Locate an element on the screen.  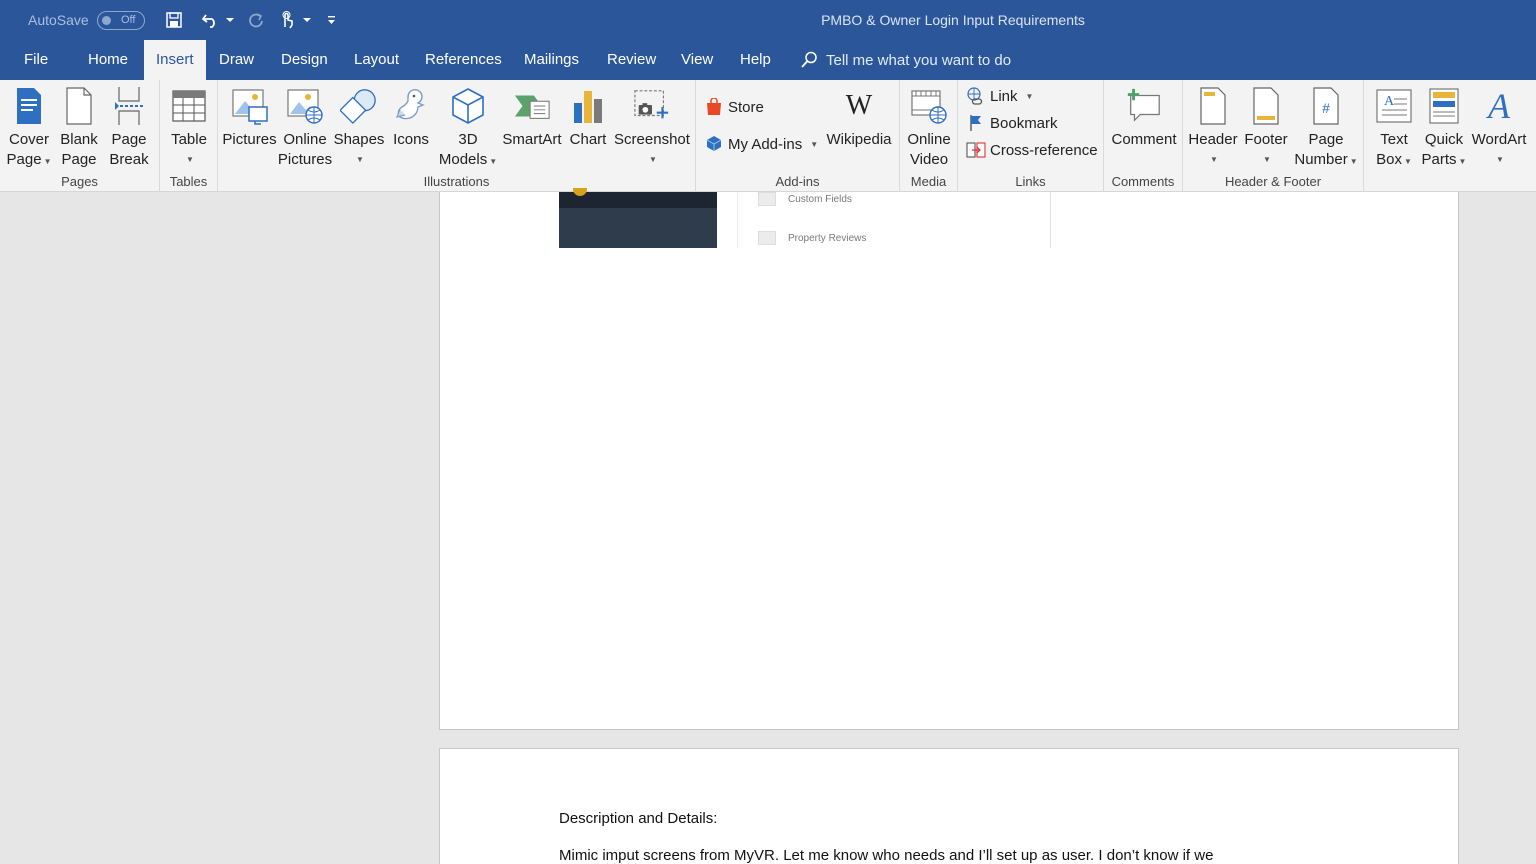
chart-button: Chart is located at coordinates (588, 117).